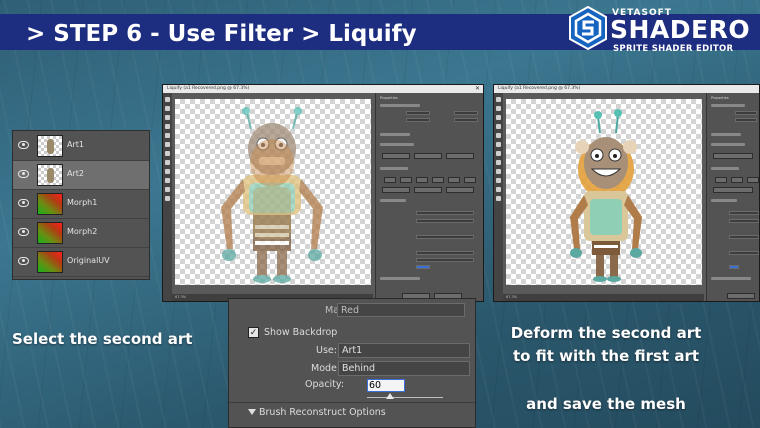 The width and height of the screenshot is (760, 428). What do you see at coordinates (606, 404) in the screenshot?
I see `caption-save-mesh: and save the mesh` at bounding box center [606, 404].